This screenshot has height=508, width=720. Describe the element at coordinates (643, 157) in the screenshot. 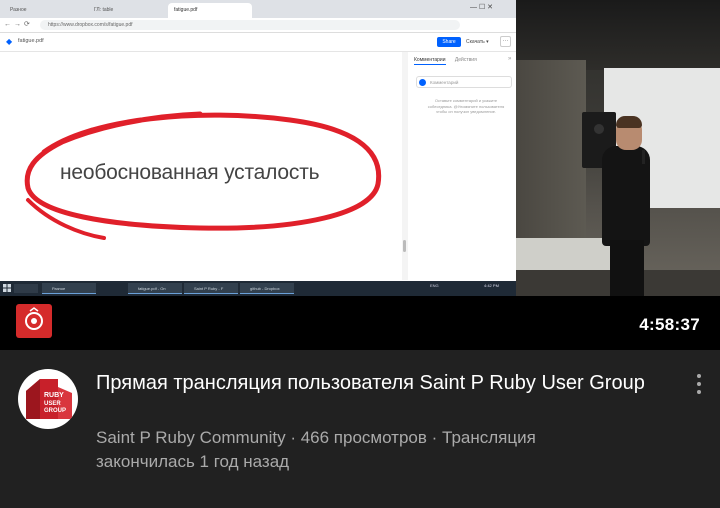

I see `microphone` at that location.